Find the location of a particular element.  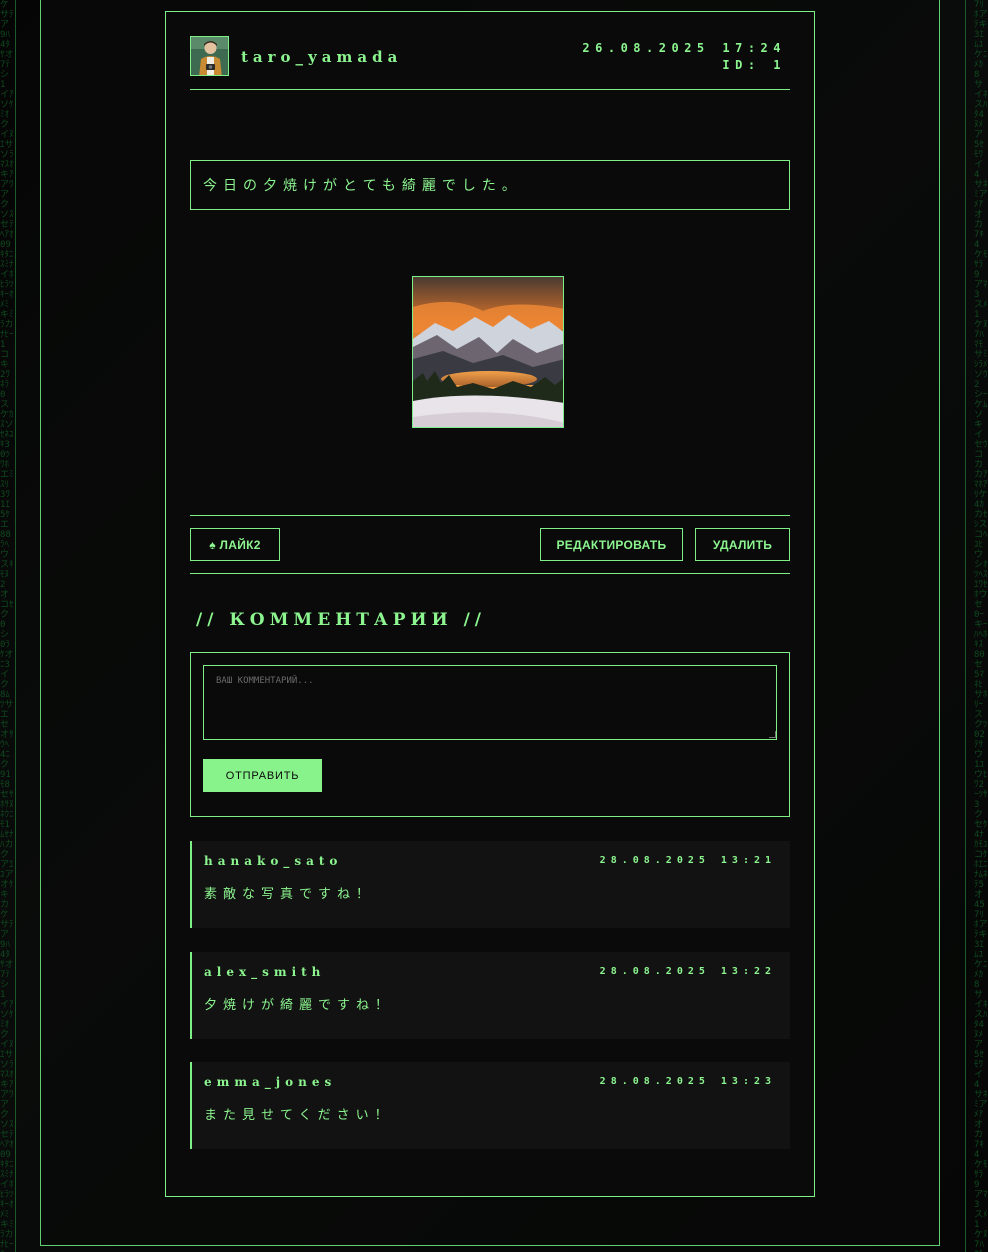

comment-author: alex_smith is located at coordinates (264, 972).